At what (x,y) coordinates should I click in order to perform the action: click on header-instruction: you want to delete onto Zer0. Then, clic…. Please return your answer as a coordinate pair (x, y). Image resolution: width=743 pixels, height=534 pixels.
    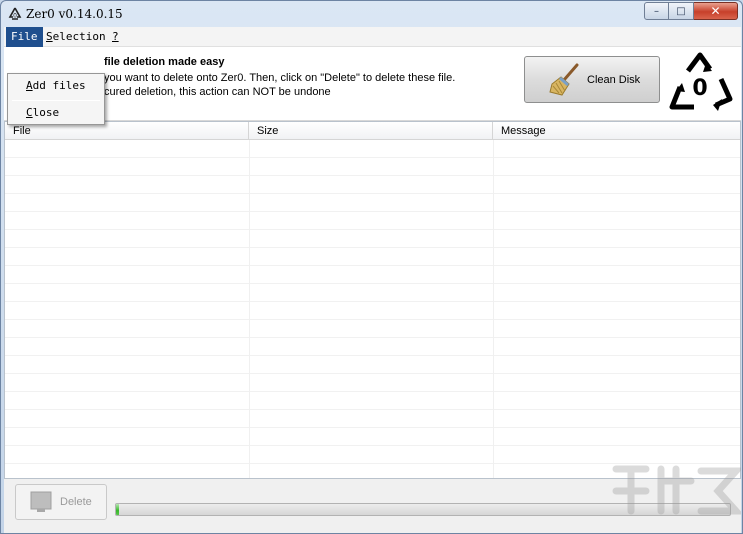
    Looking at the image, I should click on (280, 78).